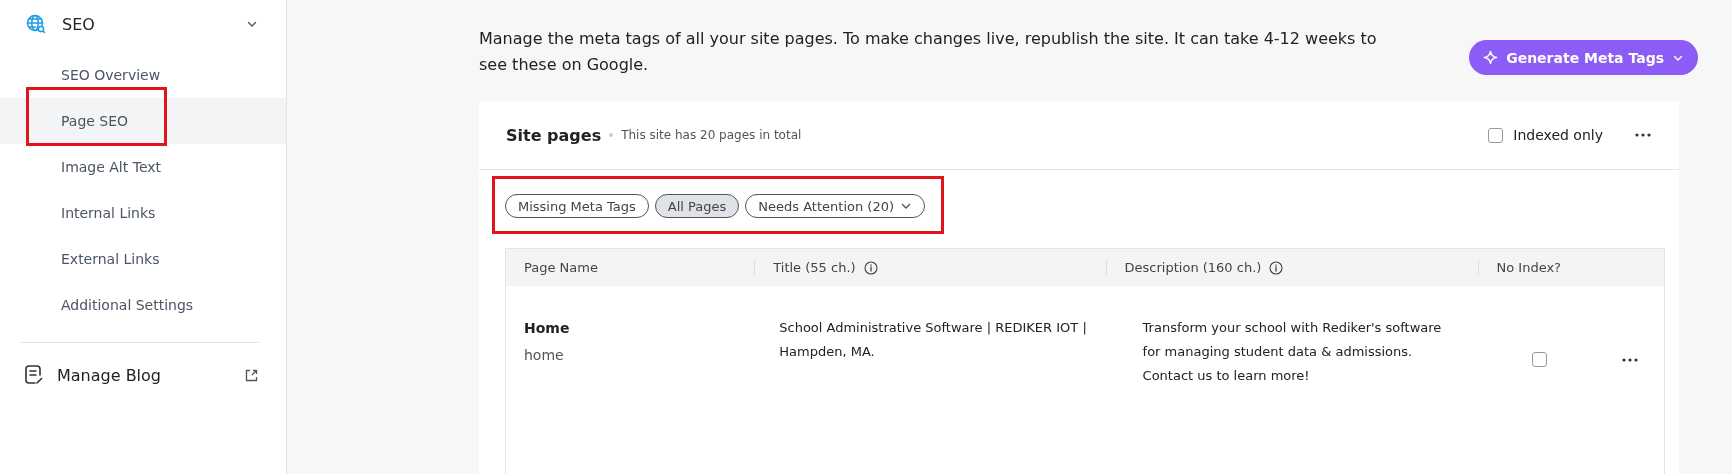  I want to click on sidebar-item: Image Alt Text, so click(143, 167).